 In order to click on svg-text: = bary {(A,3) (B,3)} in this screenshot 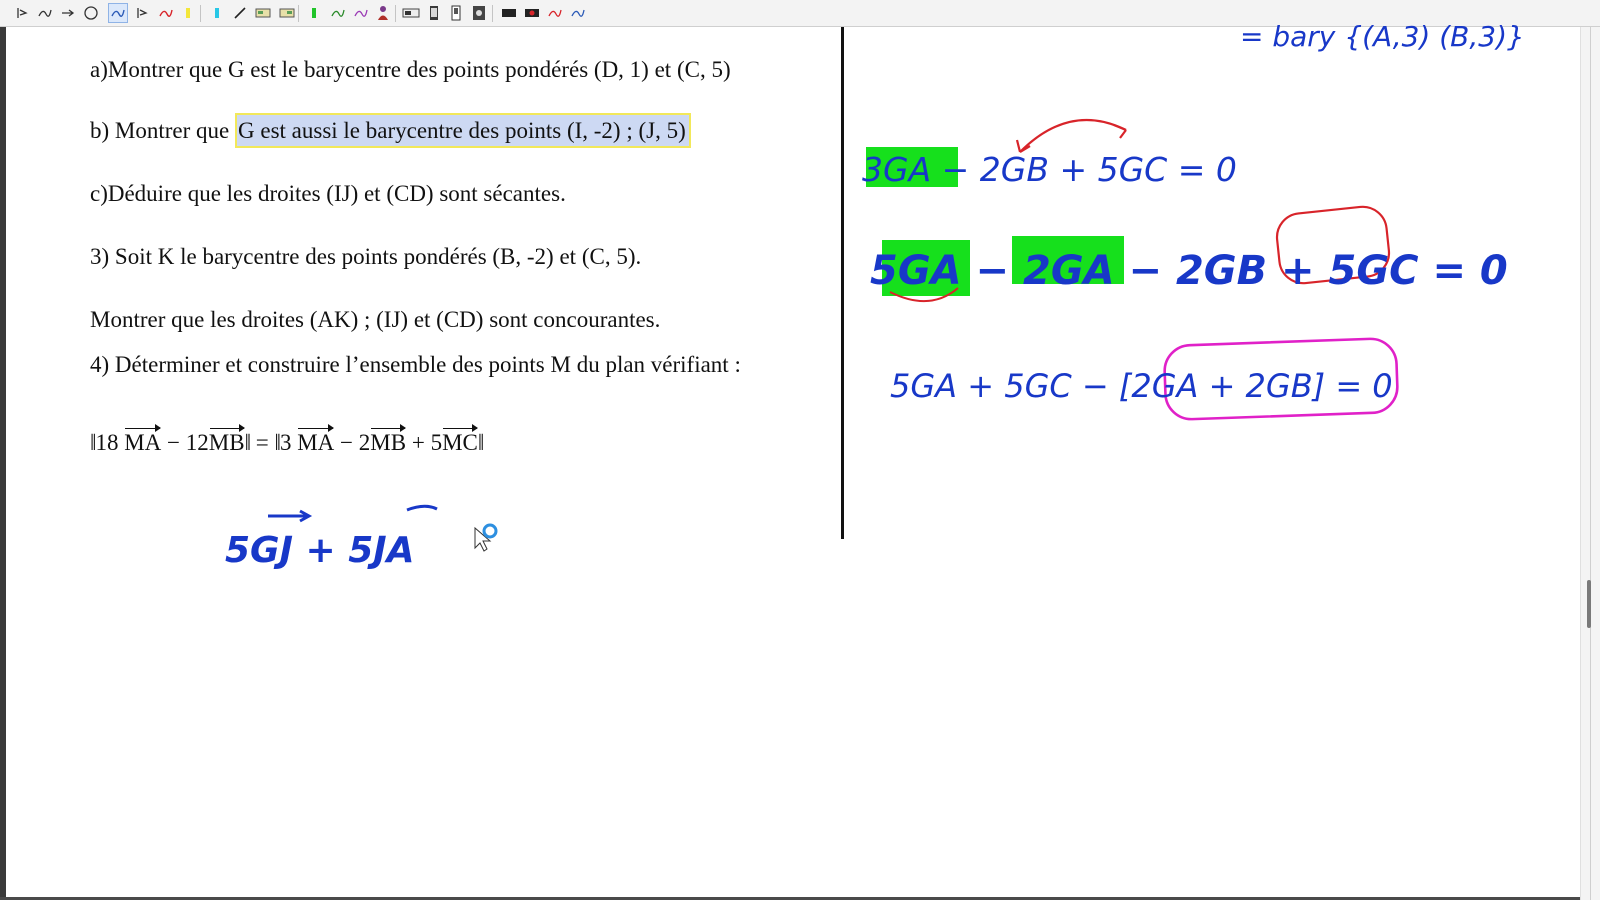, I will do `click(1382, 36)`.